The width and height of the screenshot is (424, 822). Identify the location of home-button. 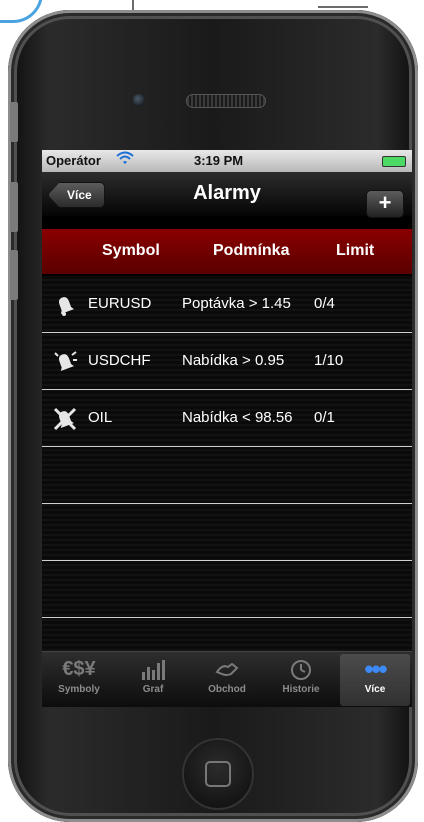
(218, 774).